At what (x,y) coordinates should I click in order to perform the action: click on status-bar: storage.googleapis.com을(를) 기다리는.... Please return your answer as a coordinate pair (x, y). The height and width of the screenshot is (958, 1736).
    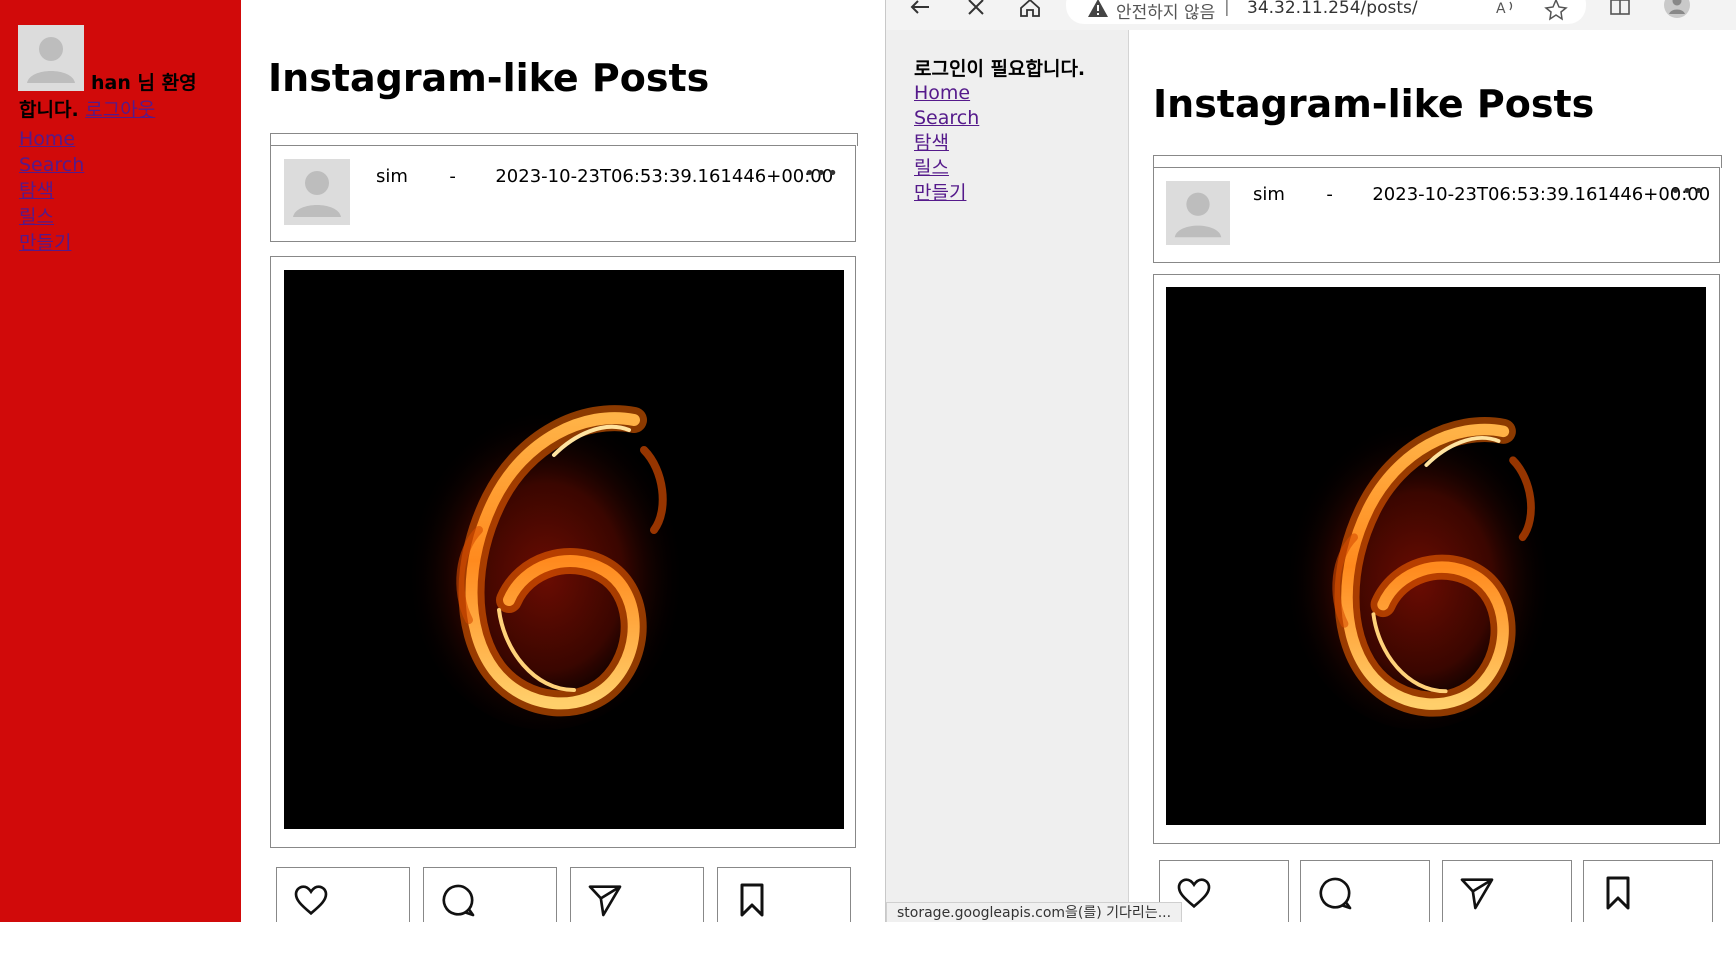
    Looking at the image, I should click on (1034, 912).